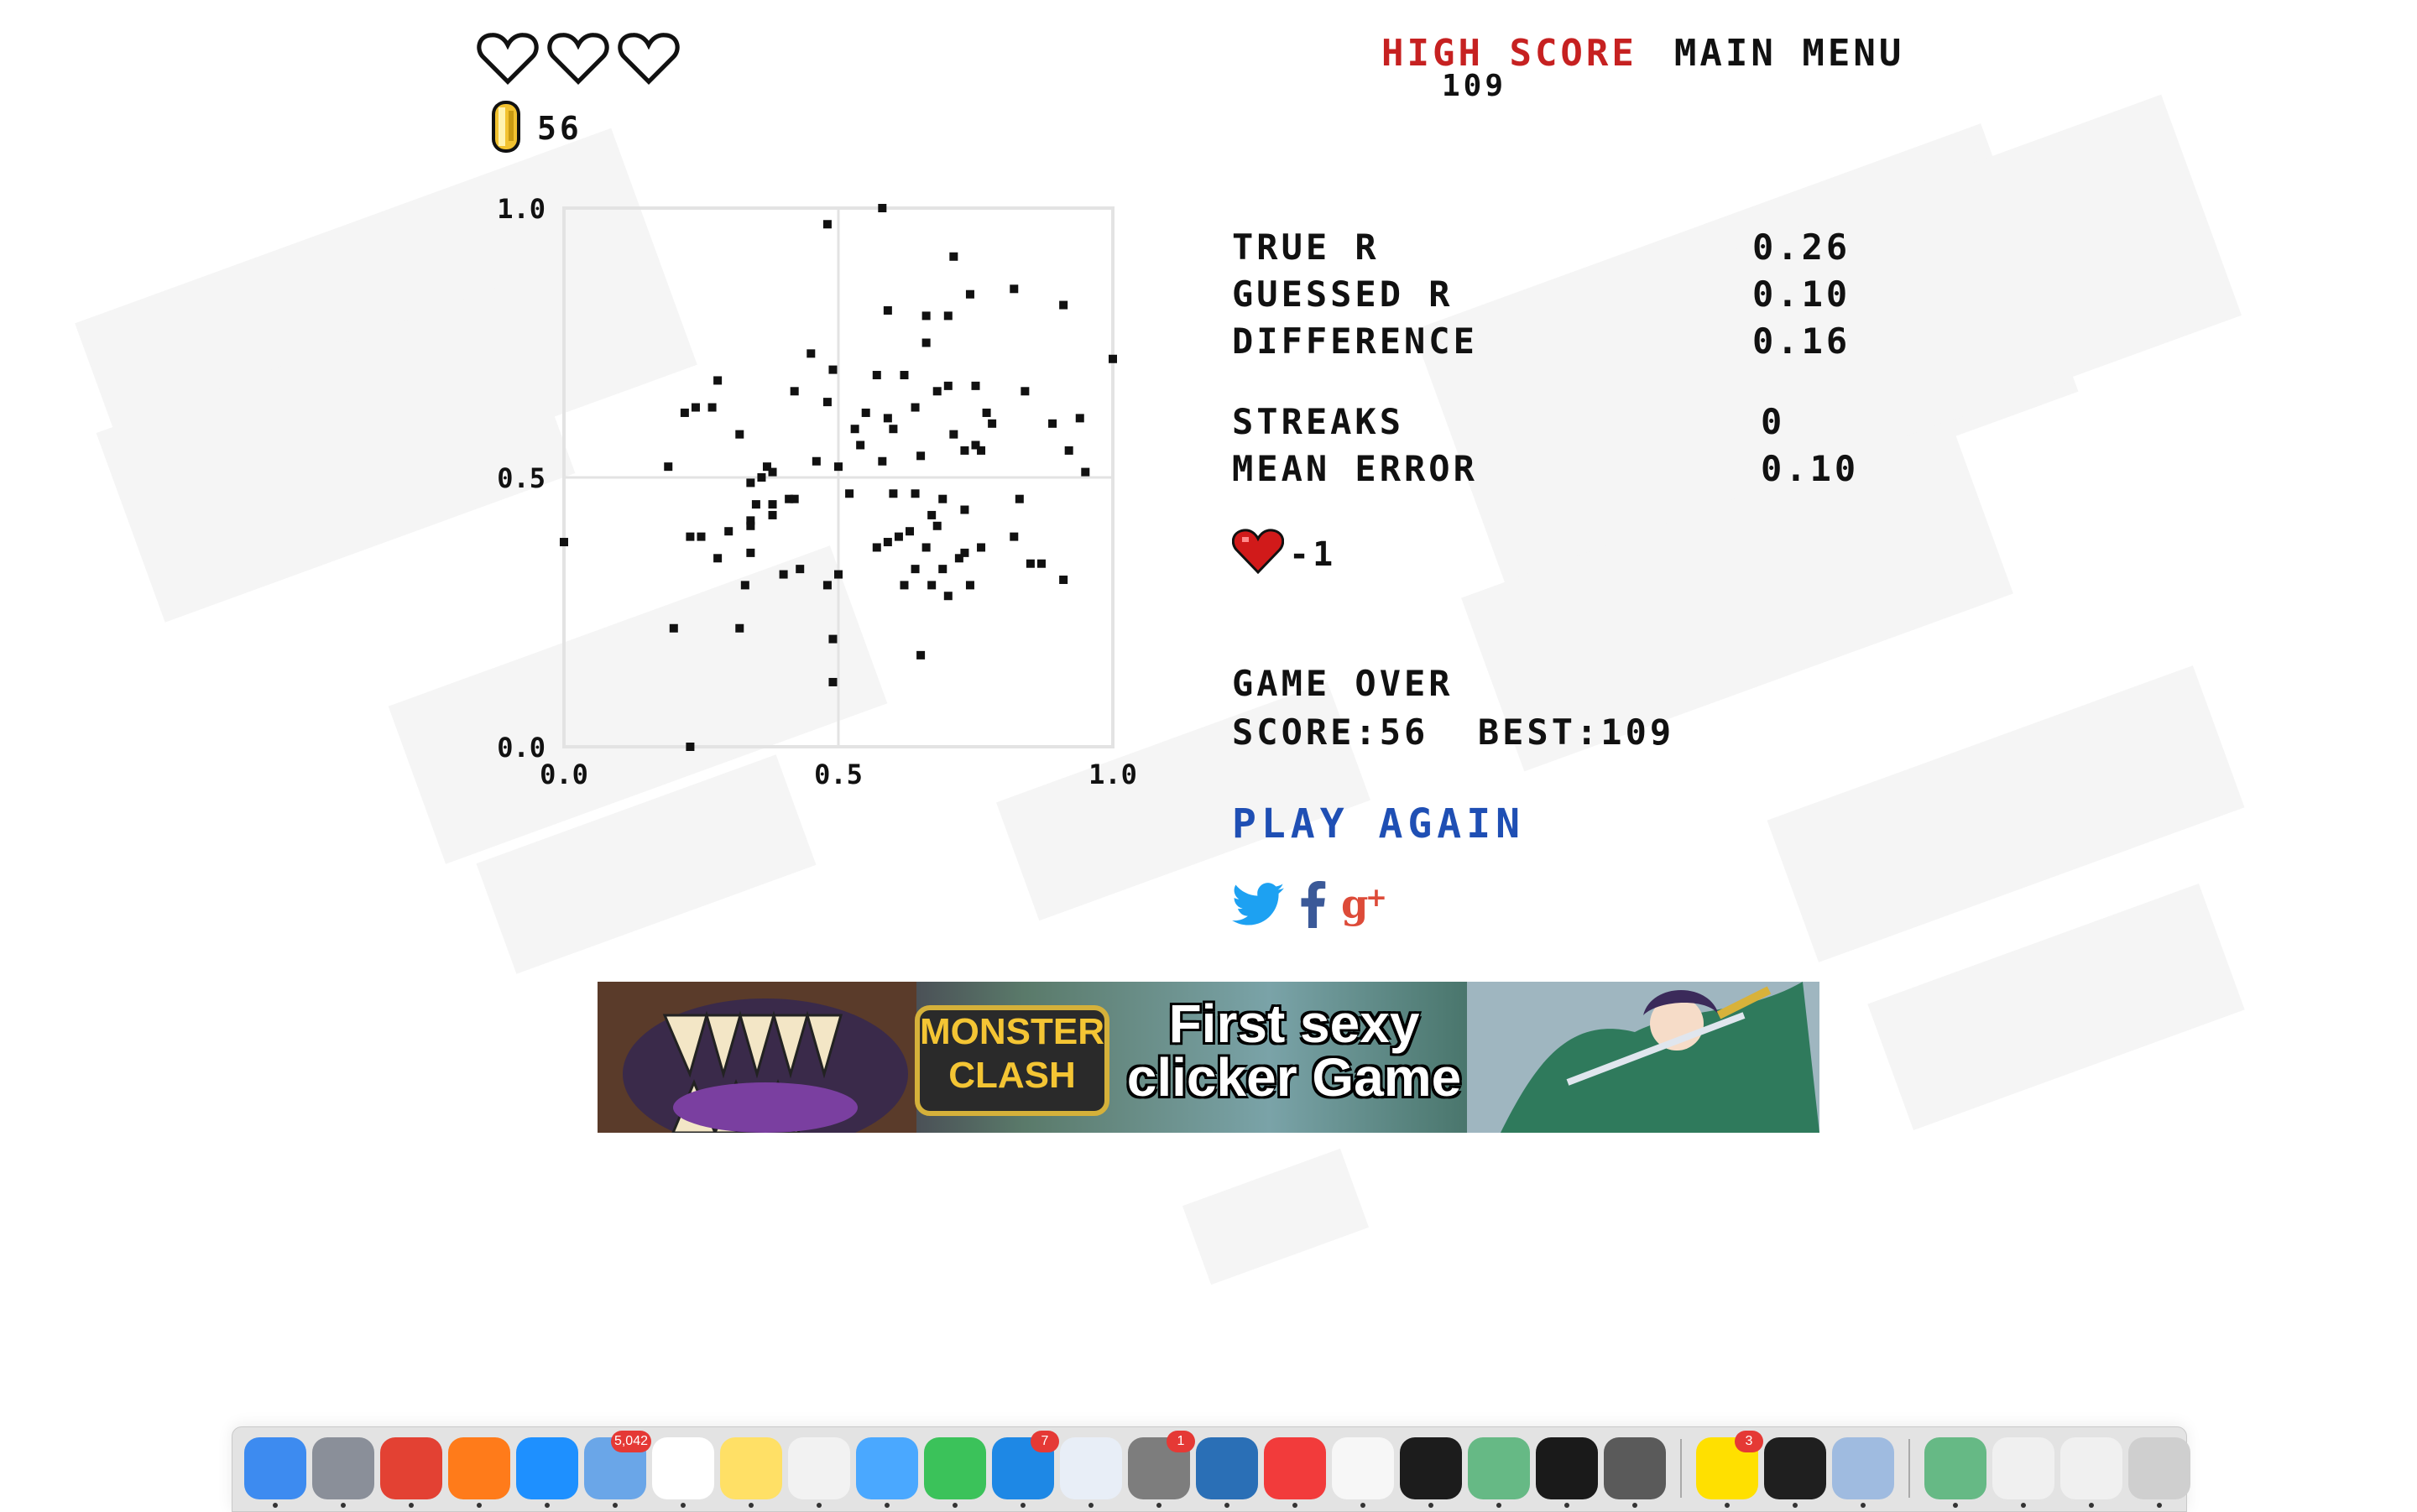  I want to click on bluetooth-icon, so click(1091, 1473).